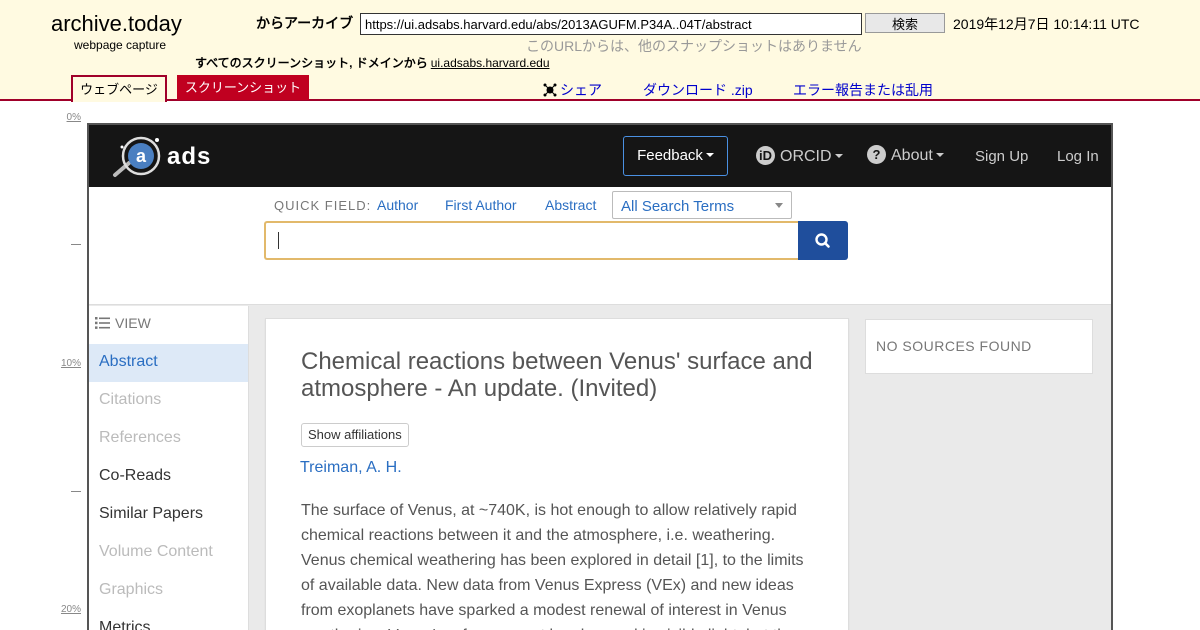 The height and width of the screenshot is (630, 1200). What do you see at coordinates (156, 551) in the screenshot?
I see `sidebar-item-volume-content: Volume Content` at bounding box center [156, 551].